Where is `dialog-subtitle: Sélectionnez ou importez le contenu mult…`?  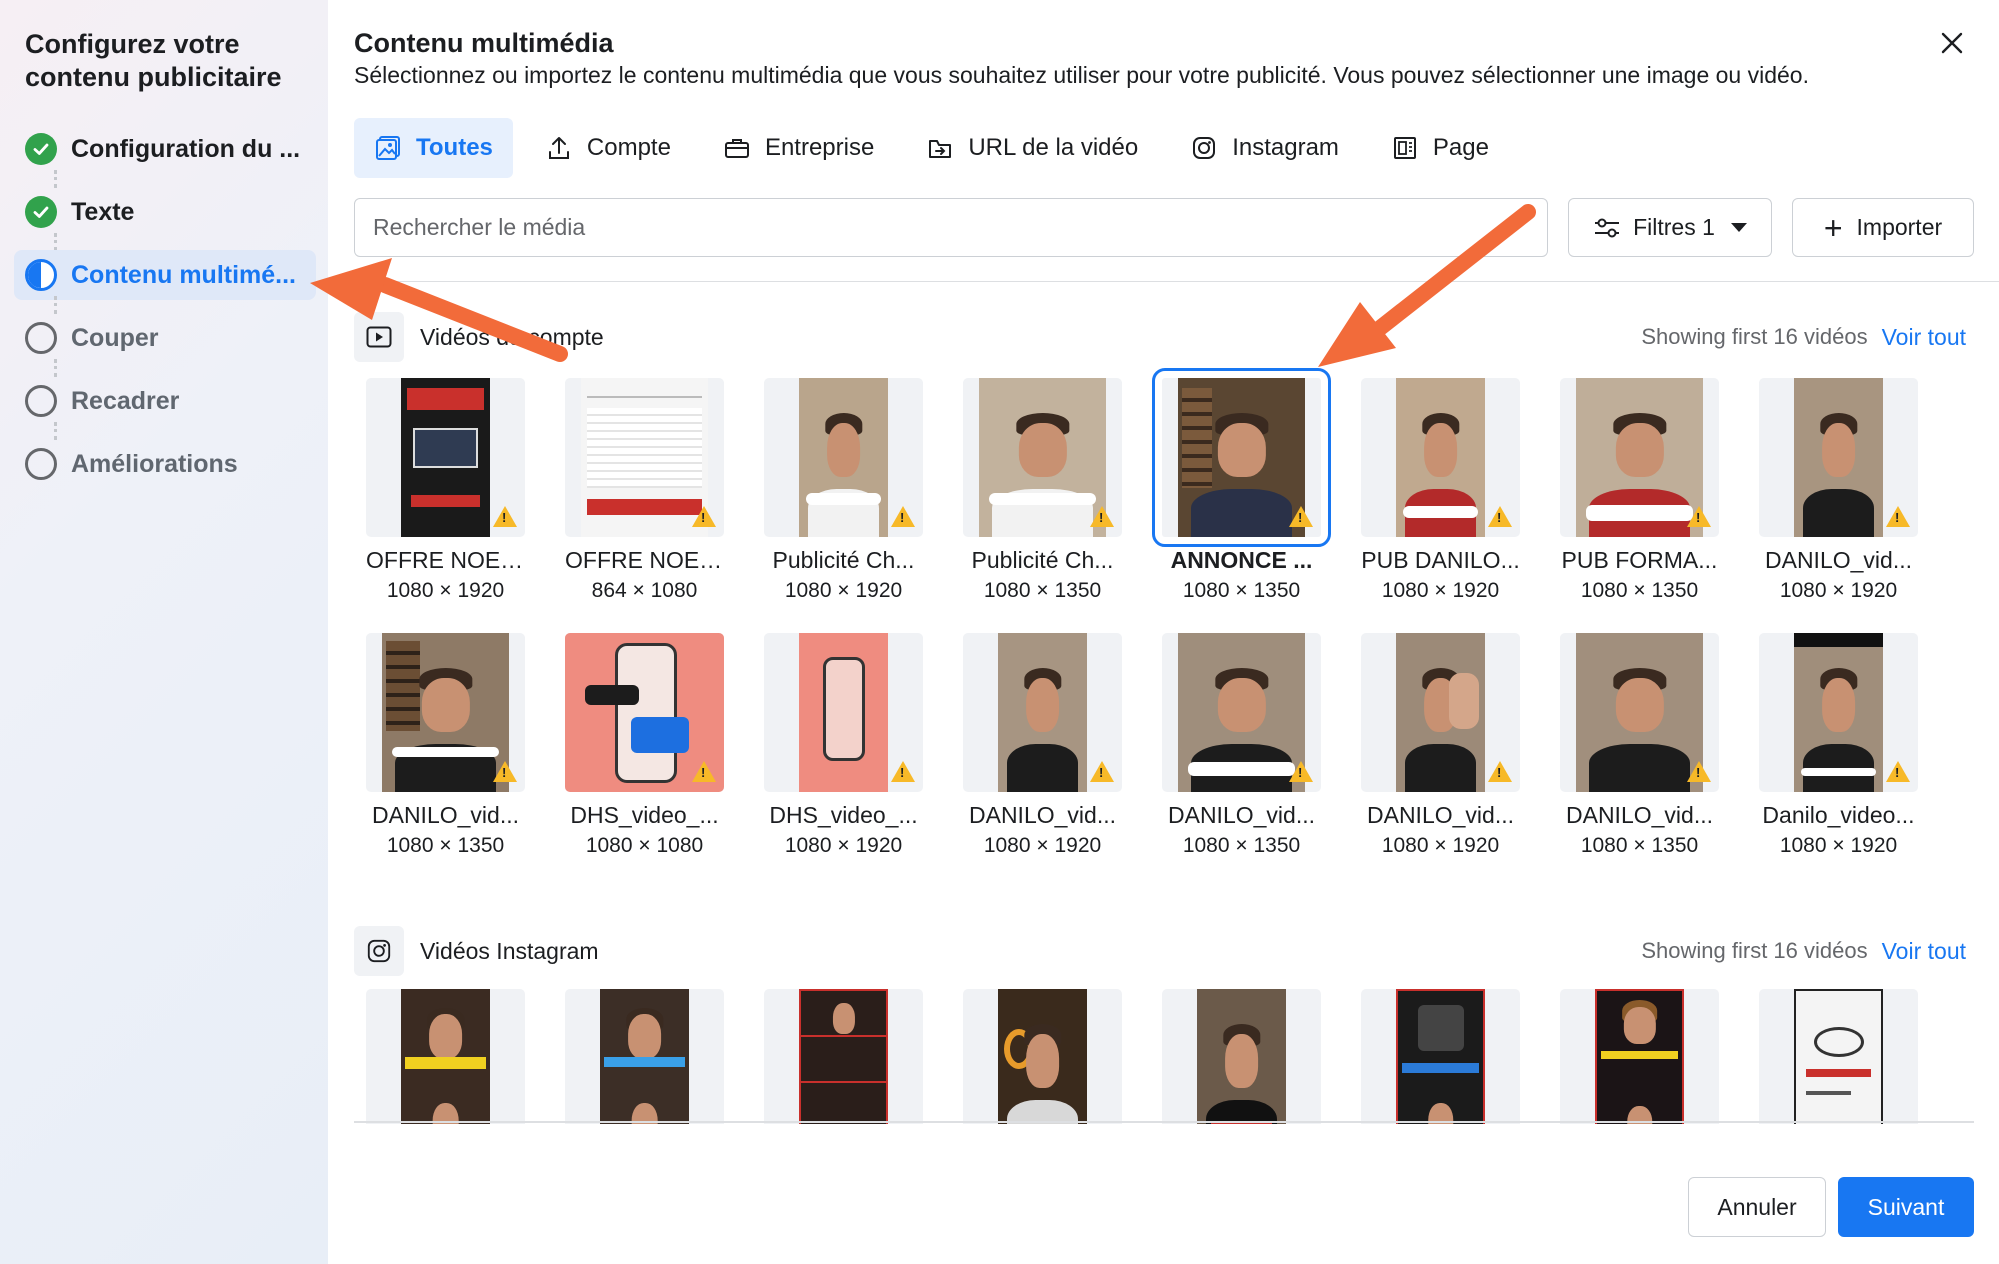
dialog-subtitle: Sélectionnez ou importez le contenu mult… is located at coordinates (1081, 75).